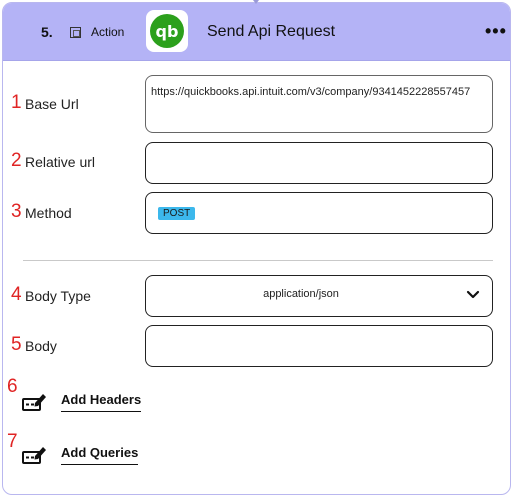  Describe the element at coordinates (16, 294) in the screenshot. I see `annotation-number-4: 4` at that location.